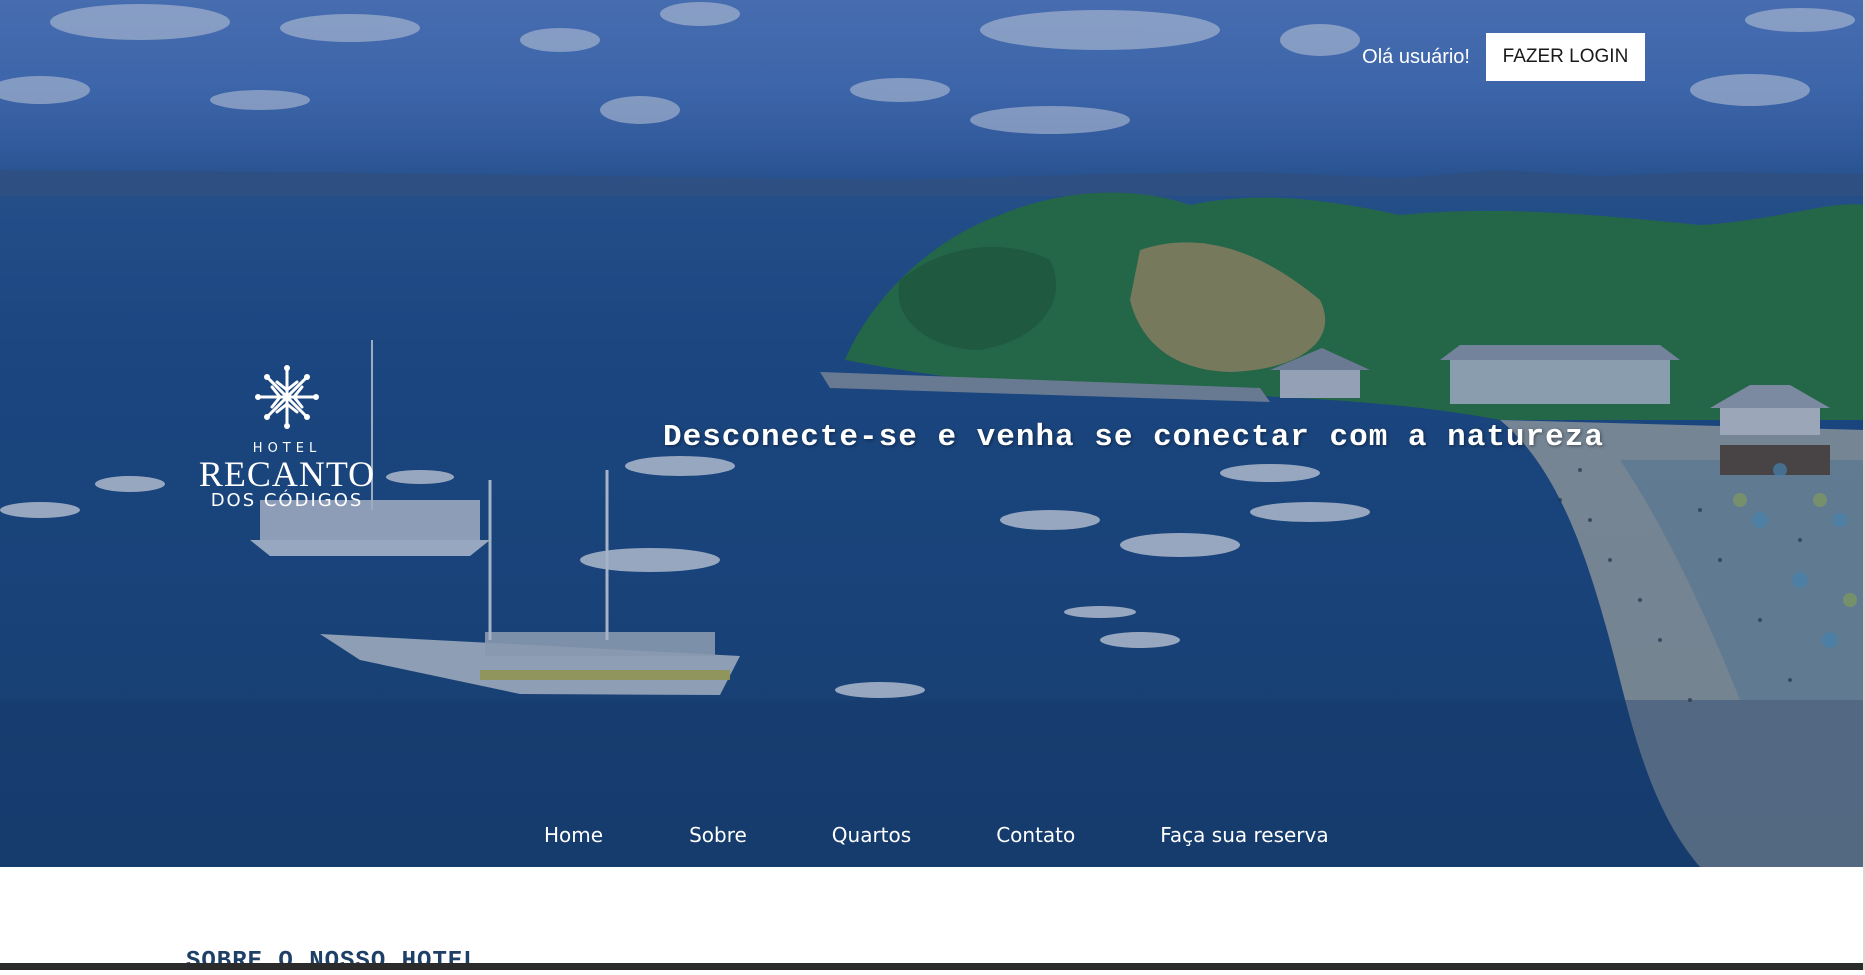 The width and height of the screenshot is (1865, 975). I want to click on snowflake-logo-icon, so click(287, 397).